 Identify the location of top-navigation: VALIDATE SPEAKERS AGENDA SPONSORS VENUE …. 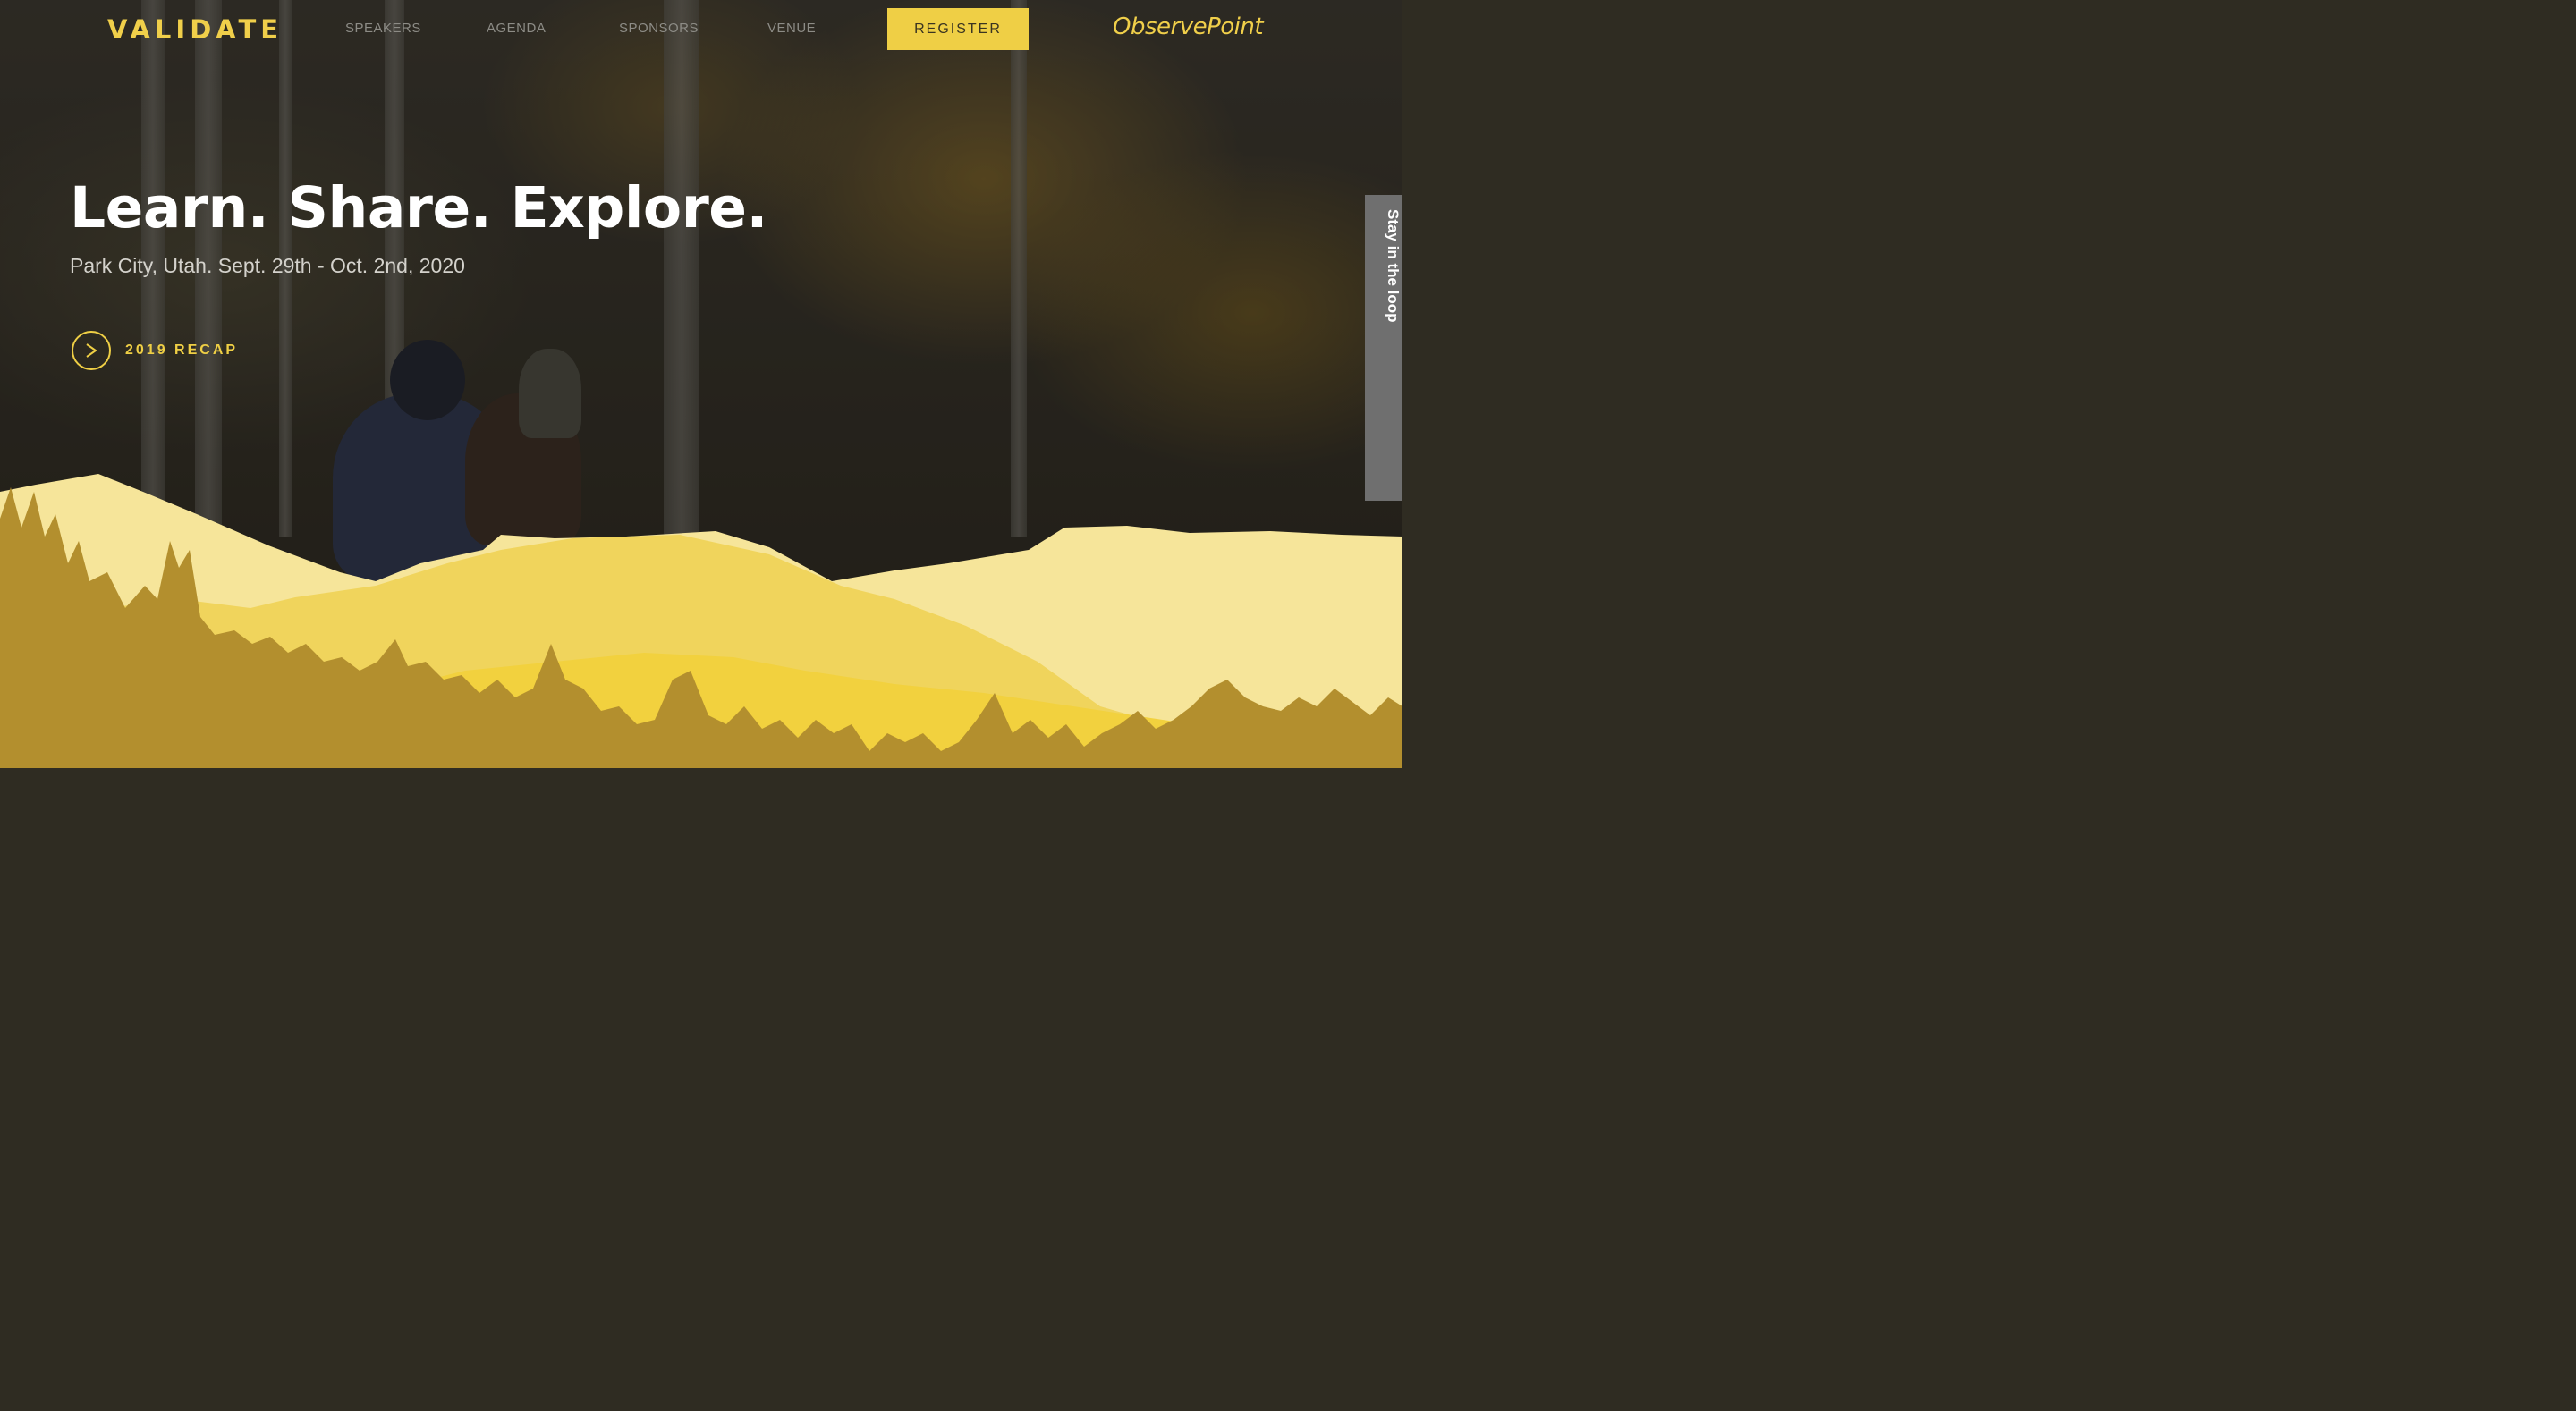
(701, 30).